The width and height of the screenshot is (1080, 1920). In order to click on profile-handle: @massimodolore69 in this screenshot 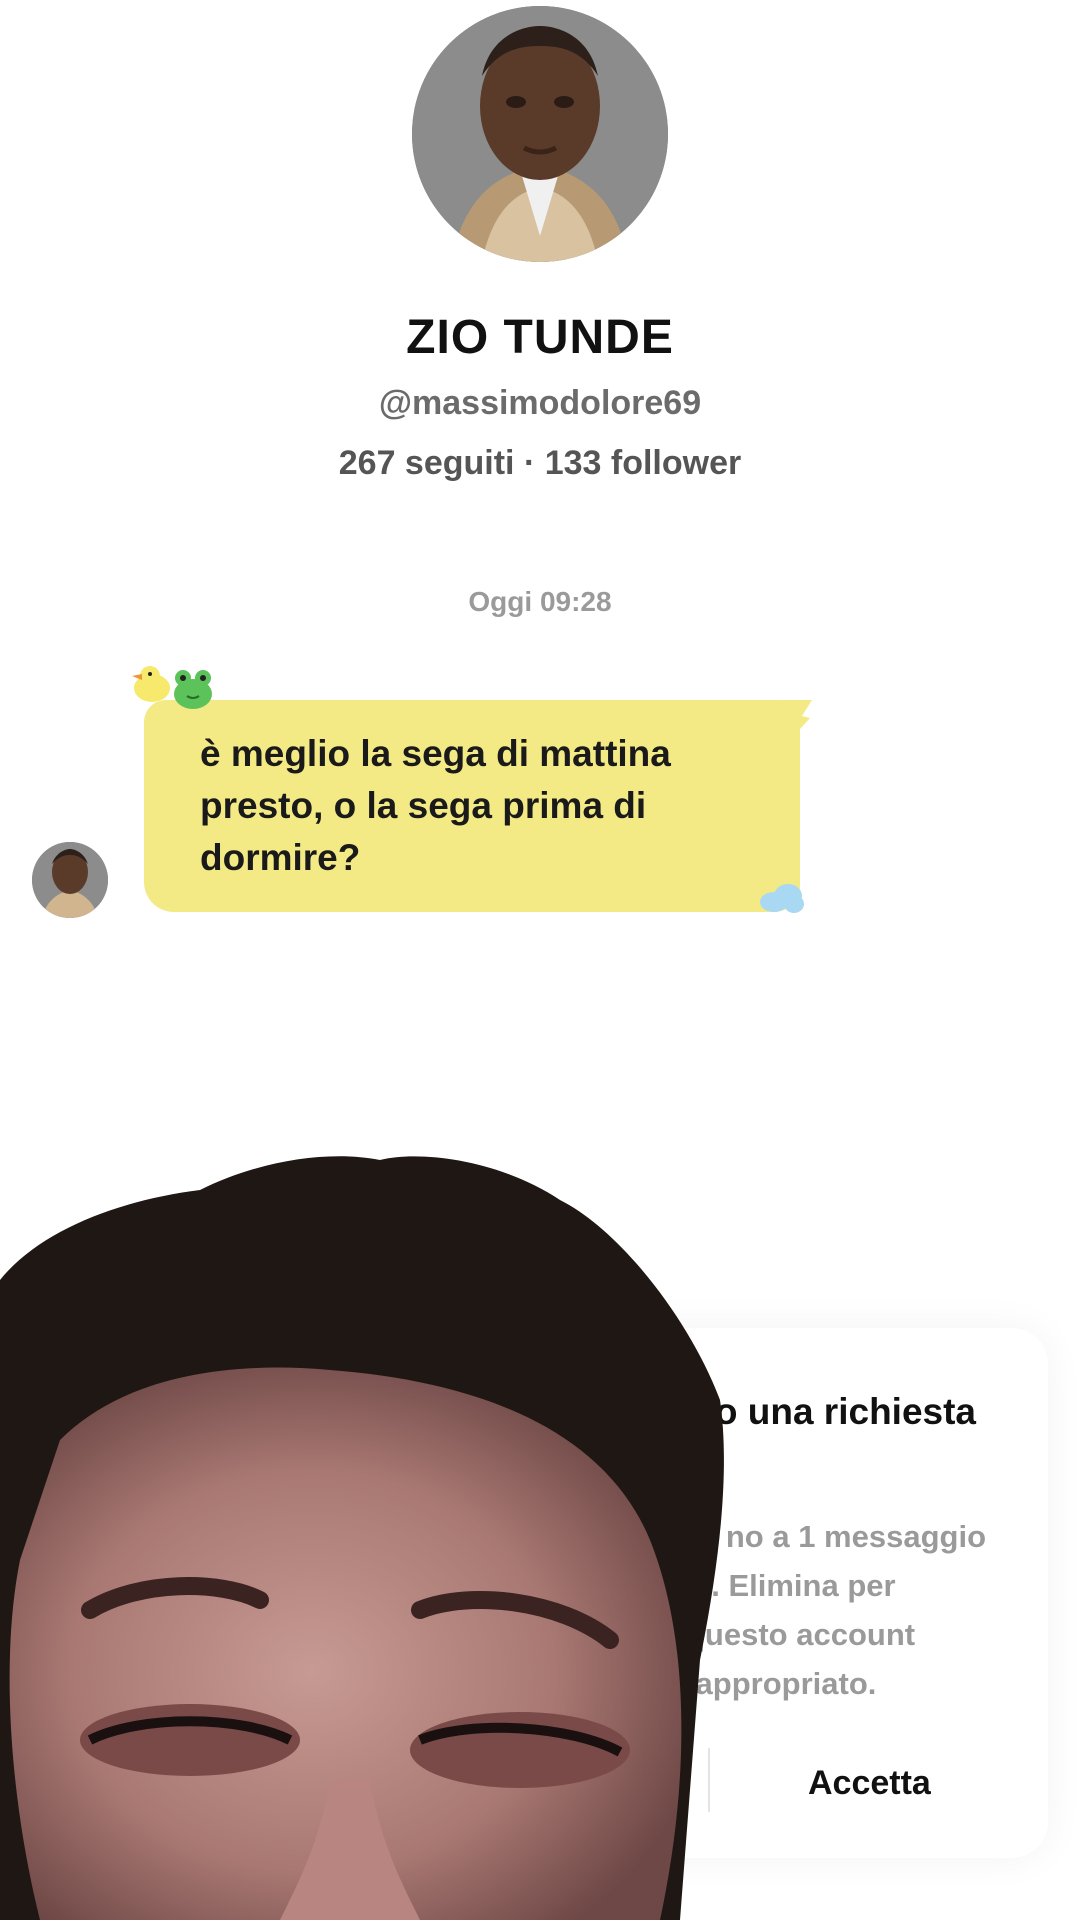, I will do `click(540, 403)`.